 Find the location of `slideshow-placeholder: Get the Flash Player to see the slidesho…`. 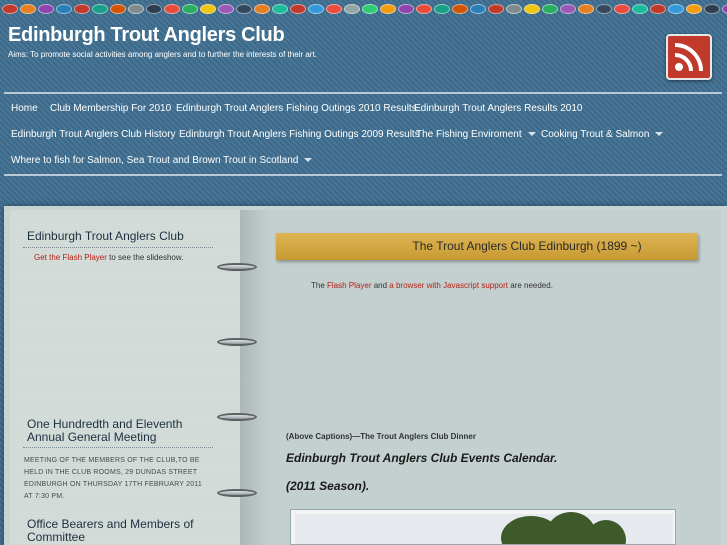

slideshow-placeholder: Get the Flash Player to see the slidesho… is located at coordinates (108, 257).